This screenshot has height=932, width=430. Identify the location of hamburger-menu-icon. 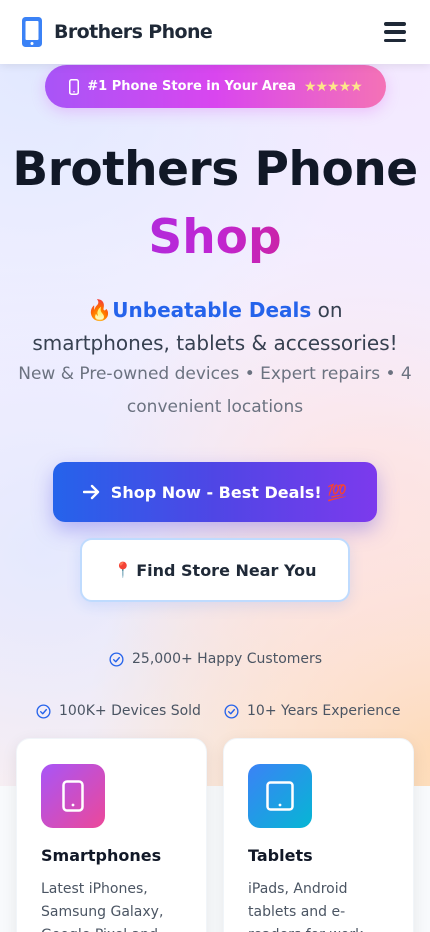
(395, 32).